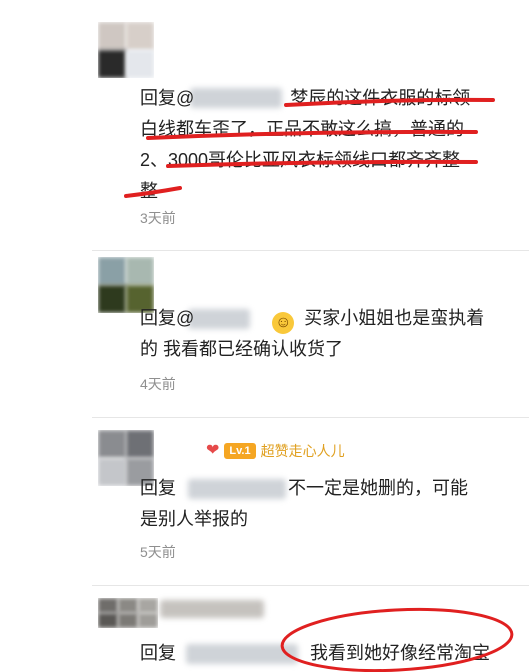 The image size is (529, 672). What do you see at coordinates (158, 384) in the screenshot?
I see `comment-time: 4天前` at bounding box center [158, 384].